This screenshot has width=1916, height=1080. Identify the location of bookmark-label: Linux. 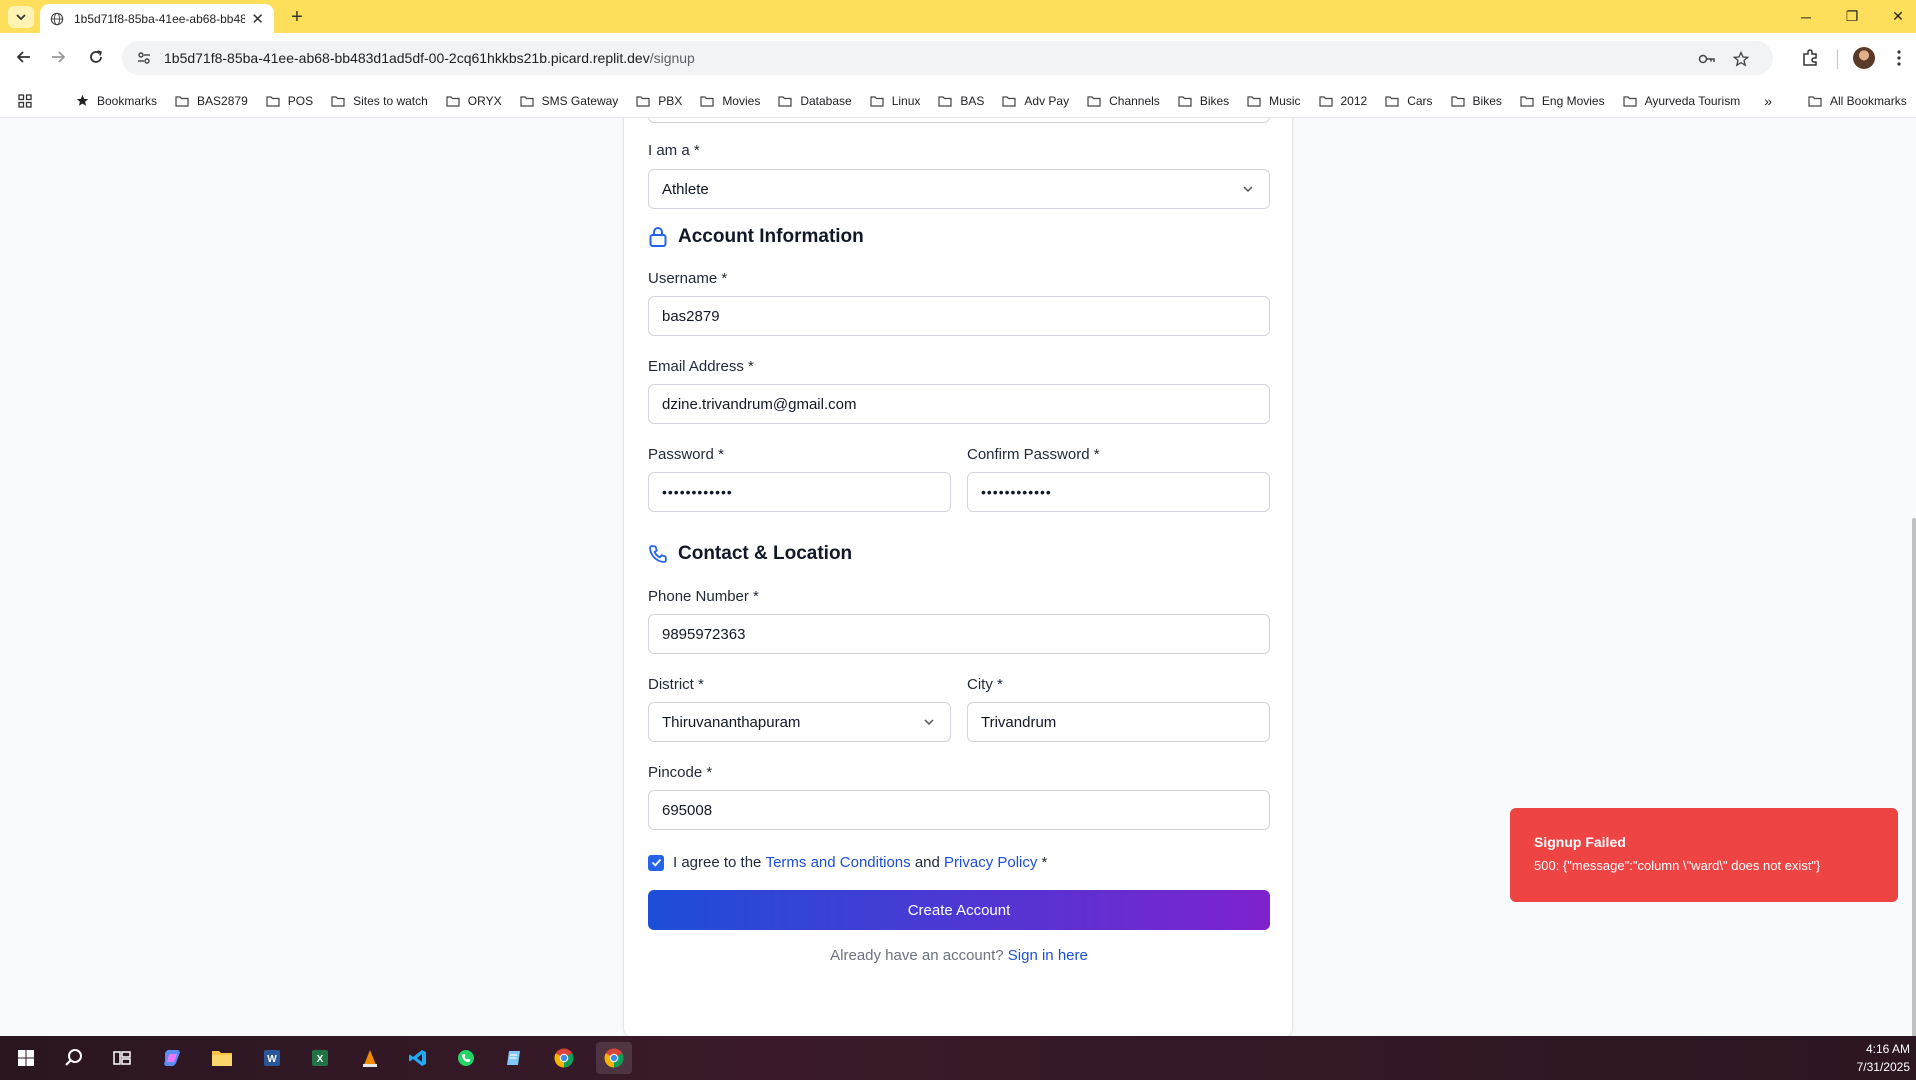
(906, 100).